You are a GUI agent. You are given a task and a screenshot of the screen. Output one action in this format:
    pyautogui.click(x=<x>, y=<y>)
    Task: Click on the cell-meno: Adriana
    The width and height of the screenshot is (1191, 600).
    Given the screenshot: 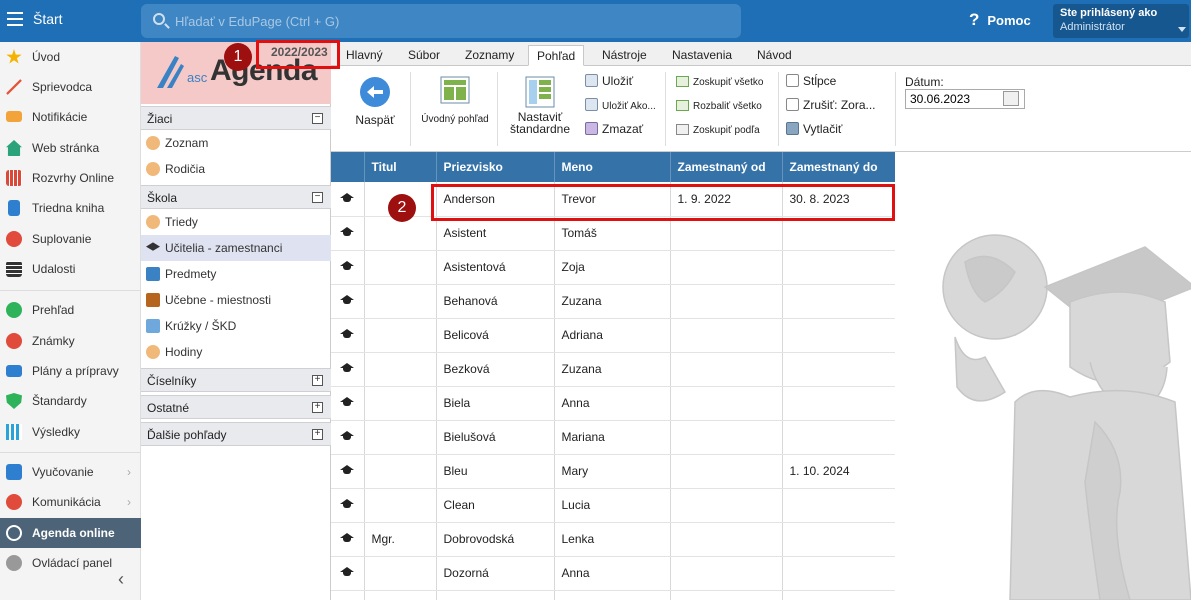 What is the action you would take?
    pyautogui.click(x=612, y=335)
    